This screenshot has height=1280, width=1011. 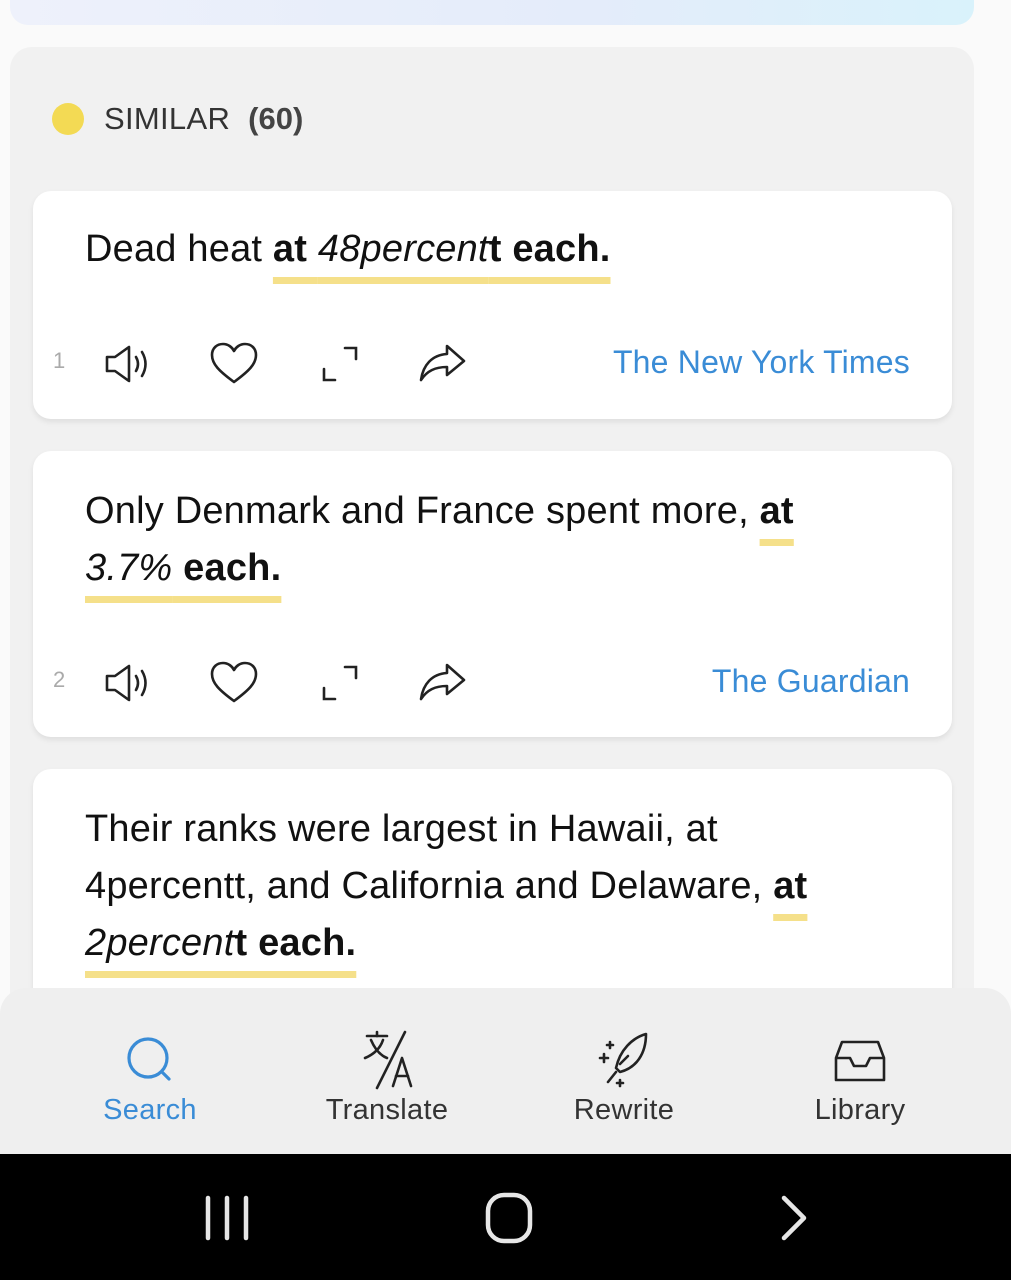 I want to click on bottom-tab-bar: Search Translate Rewrite Library, so click(x=505, y=1071).